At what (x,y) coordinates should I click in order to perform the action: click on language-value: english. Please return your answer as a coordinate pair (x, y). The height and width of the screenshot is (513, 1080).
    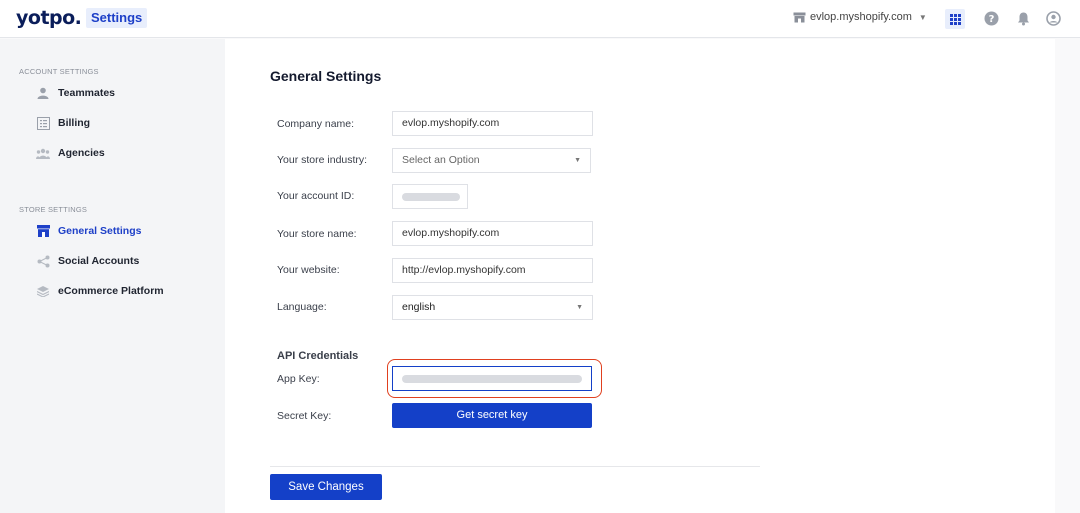
    Looking at the image, I should click on (419, 307).